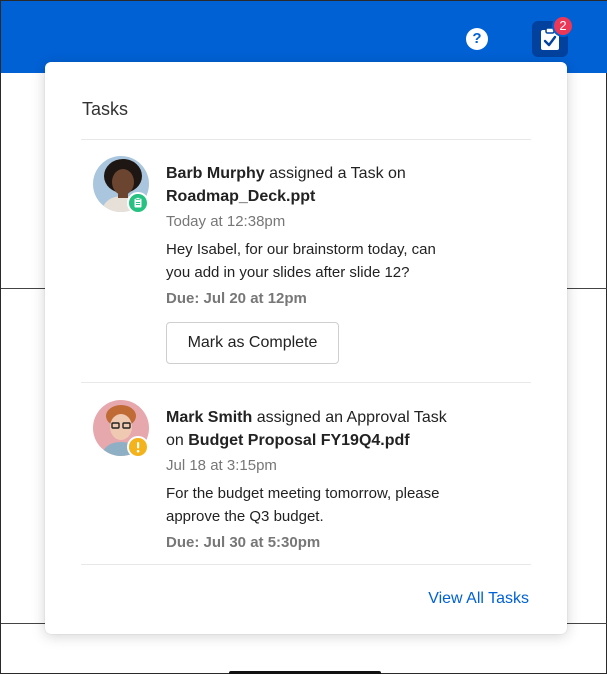  I want to click on task-message-line: approve the Q3 budget., so click(245, 516).